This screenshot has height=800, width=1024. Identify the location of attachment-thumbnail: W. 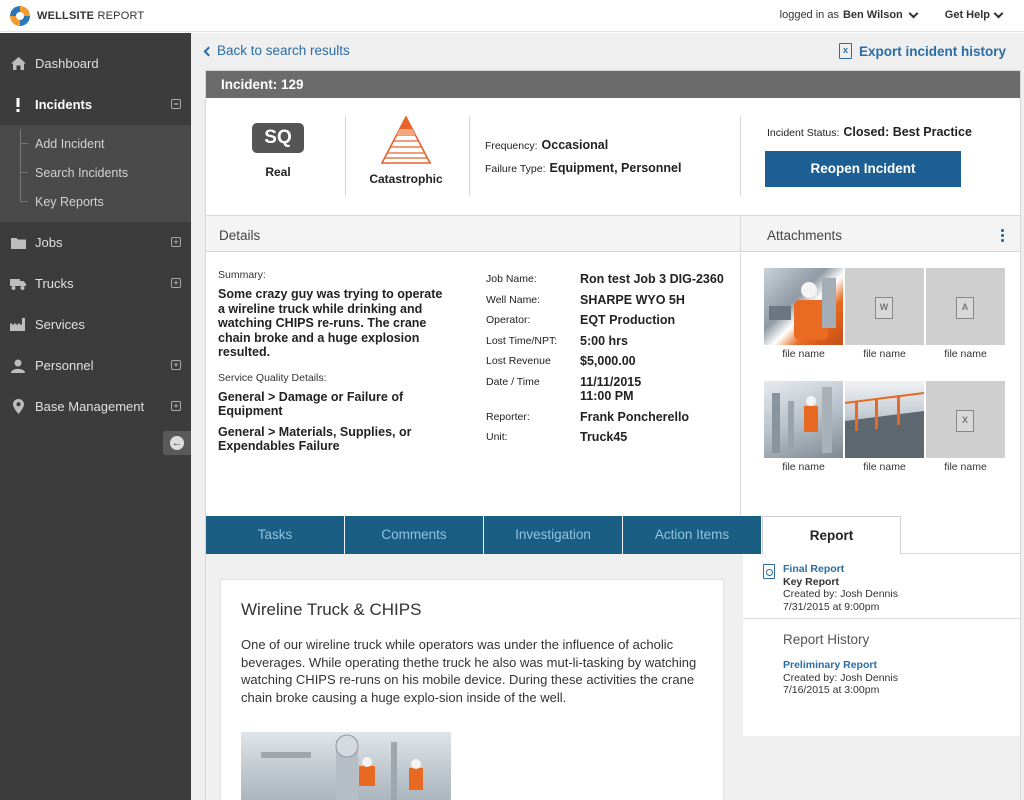
(884, 306).